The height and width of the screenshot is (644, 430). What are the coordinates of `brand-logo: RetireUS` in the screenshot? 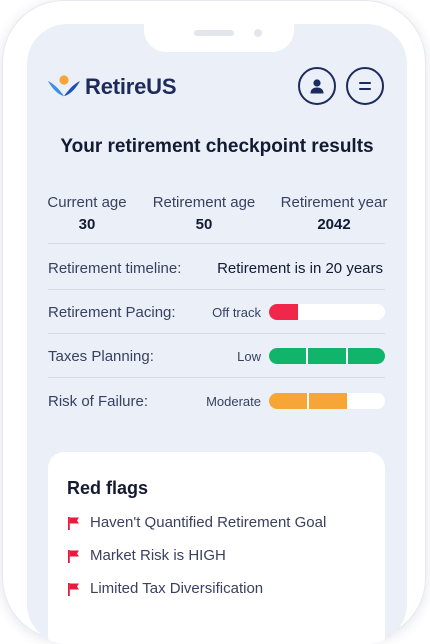 It's located at (112, 87).